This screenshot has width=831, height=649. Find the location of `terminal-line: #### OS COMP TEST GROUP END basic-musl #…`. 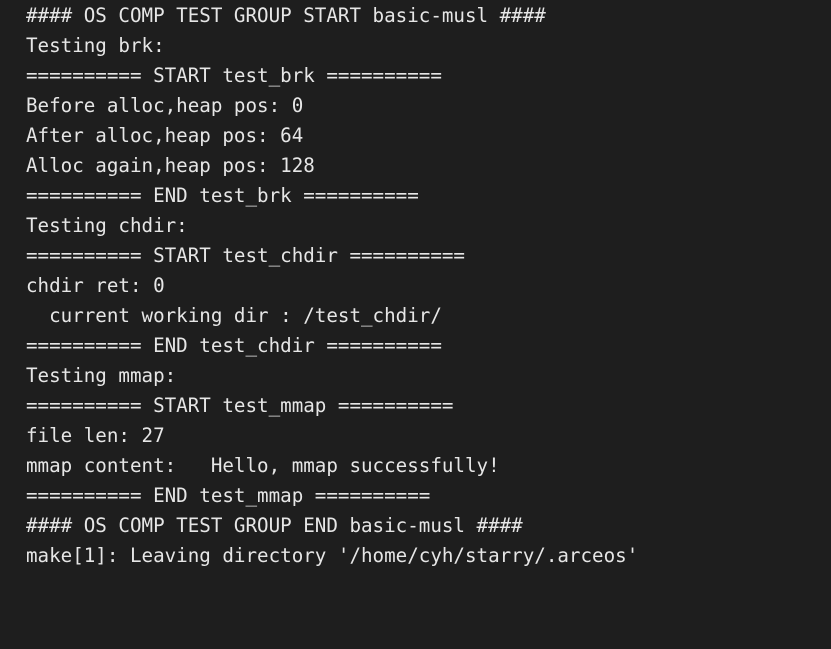

terminal-line: #### OS COMP TEST GROUP END basic-musl #… is located at coordinates (274, 525).